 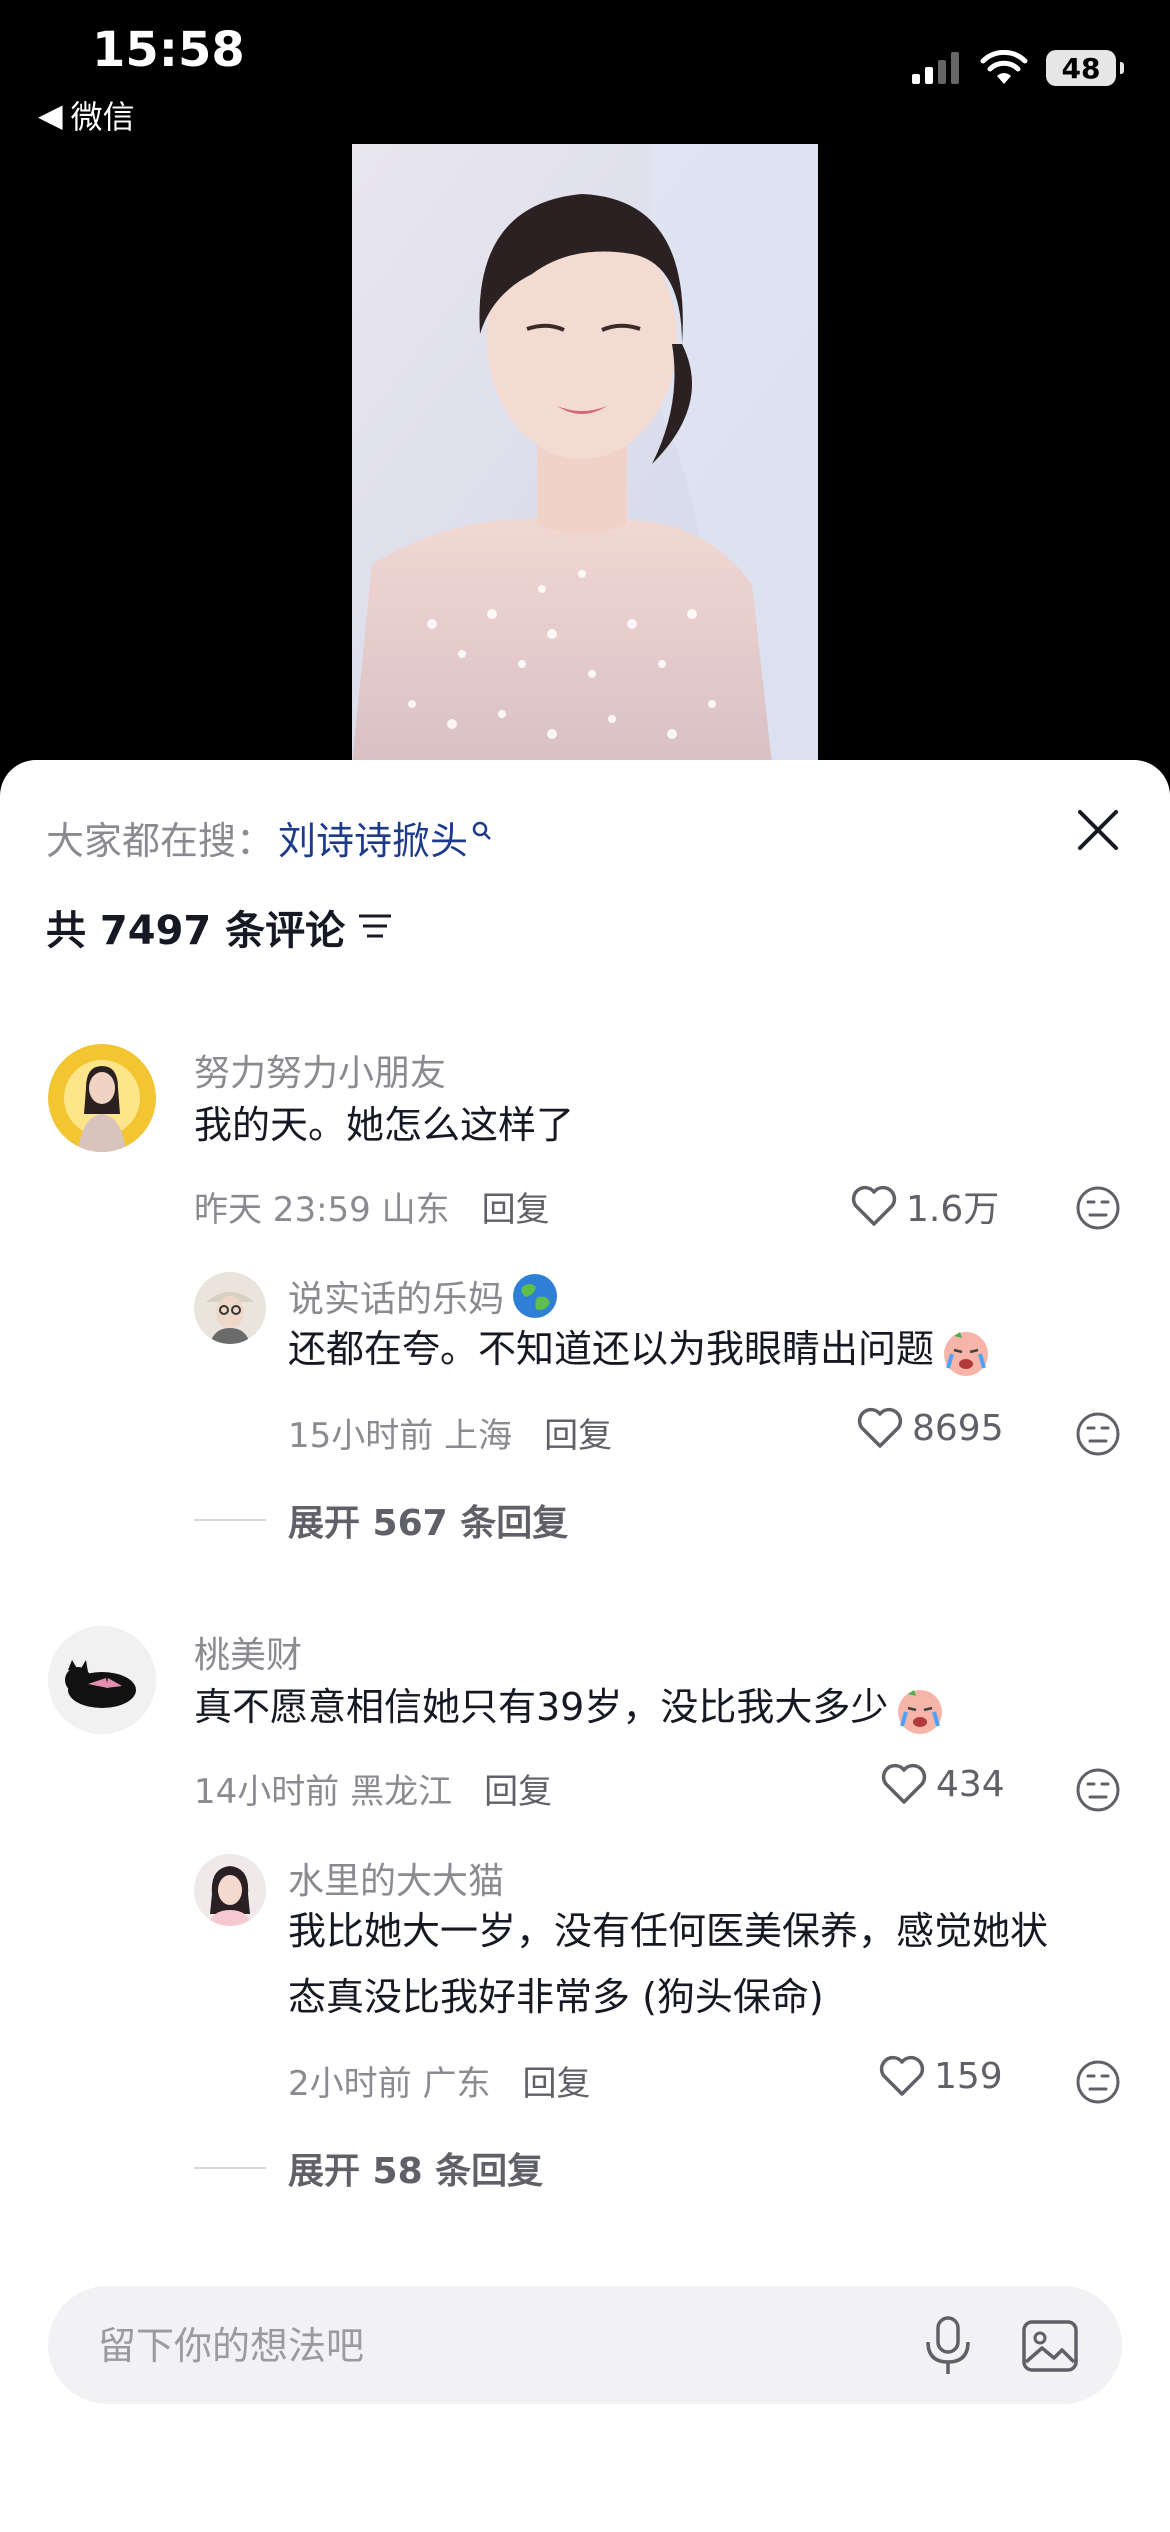 I want to click on video-frame-image, so click(x=585, y=454).